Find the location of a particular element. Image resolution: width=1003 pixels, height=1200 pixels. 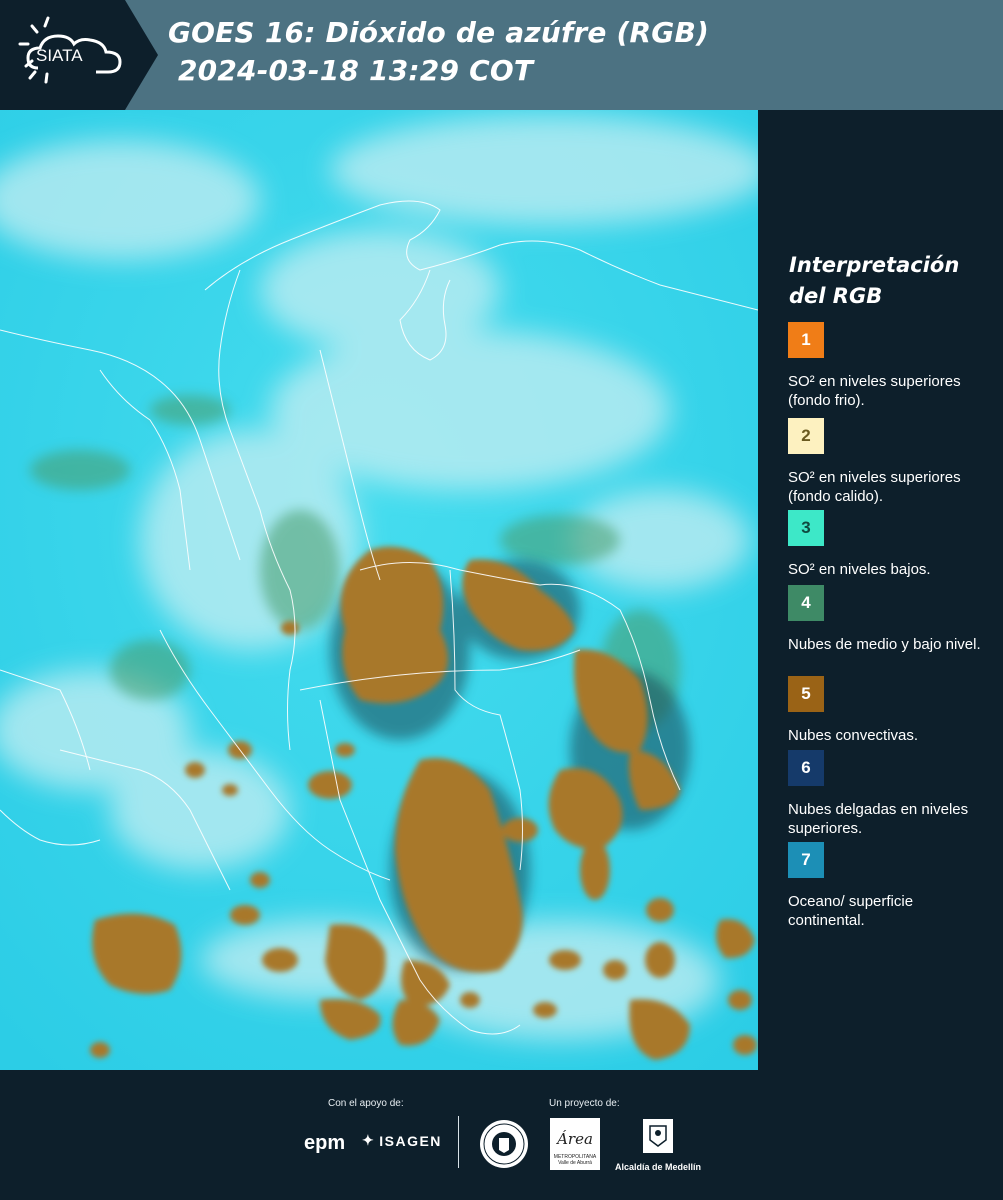

legend-swatch: 7 is located at coordinates (806, 860).